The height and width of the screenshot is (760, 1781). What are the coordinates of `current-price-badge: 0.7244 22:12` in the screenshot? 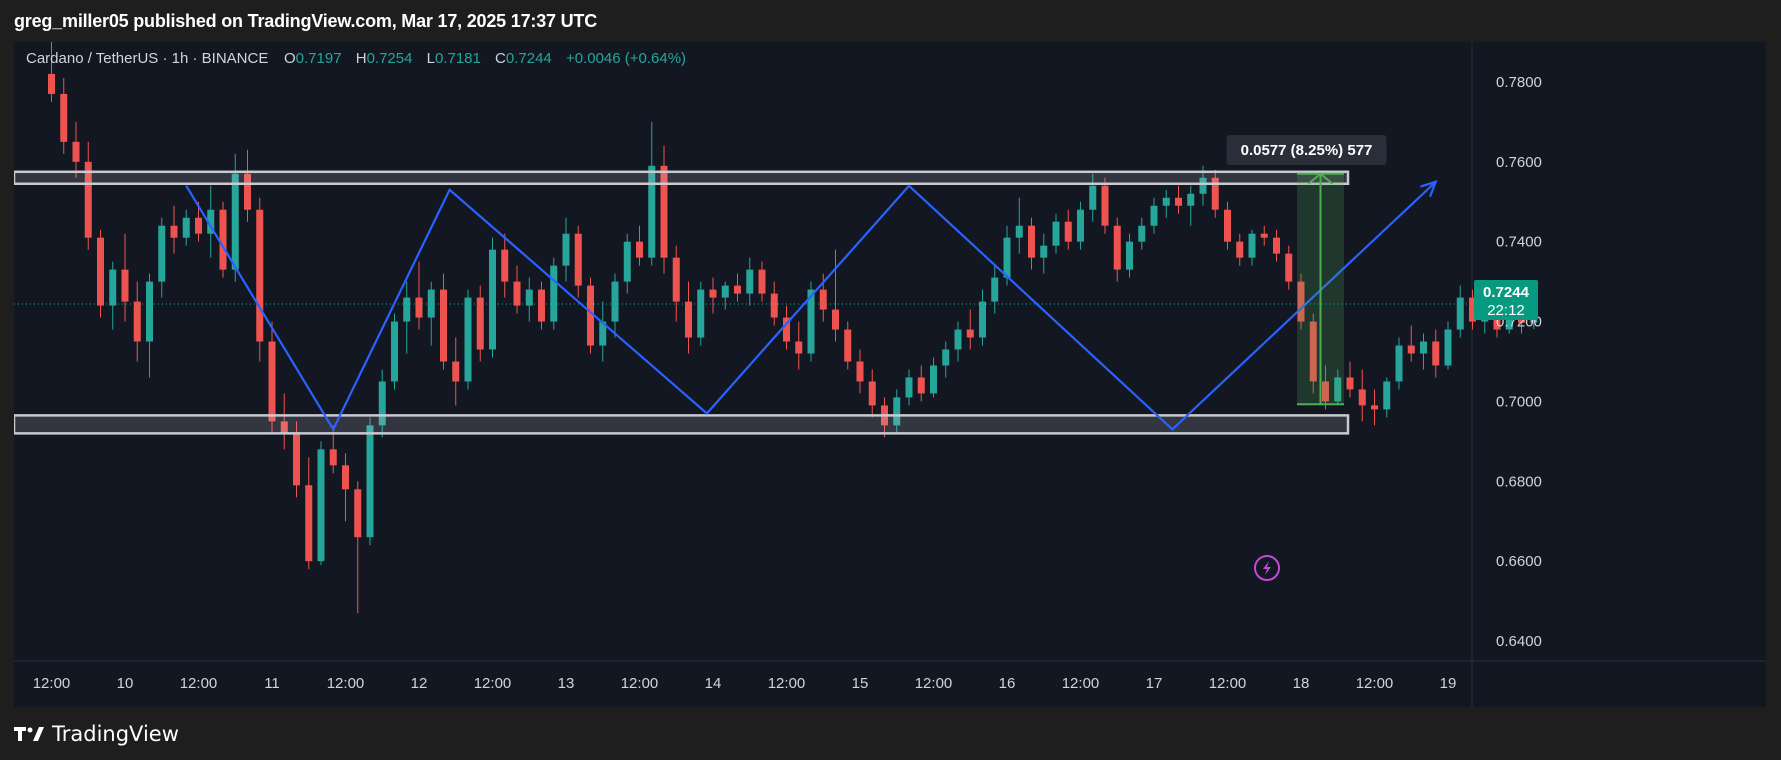 It's located at (1506, 300).